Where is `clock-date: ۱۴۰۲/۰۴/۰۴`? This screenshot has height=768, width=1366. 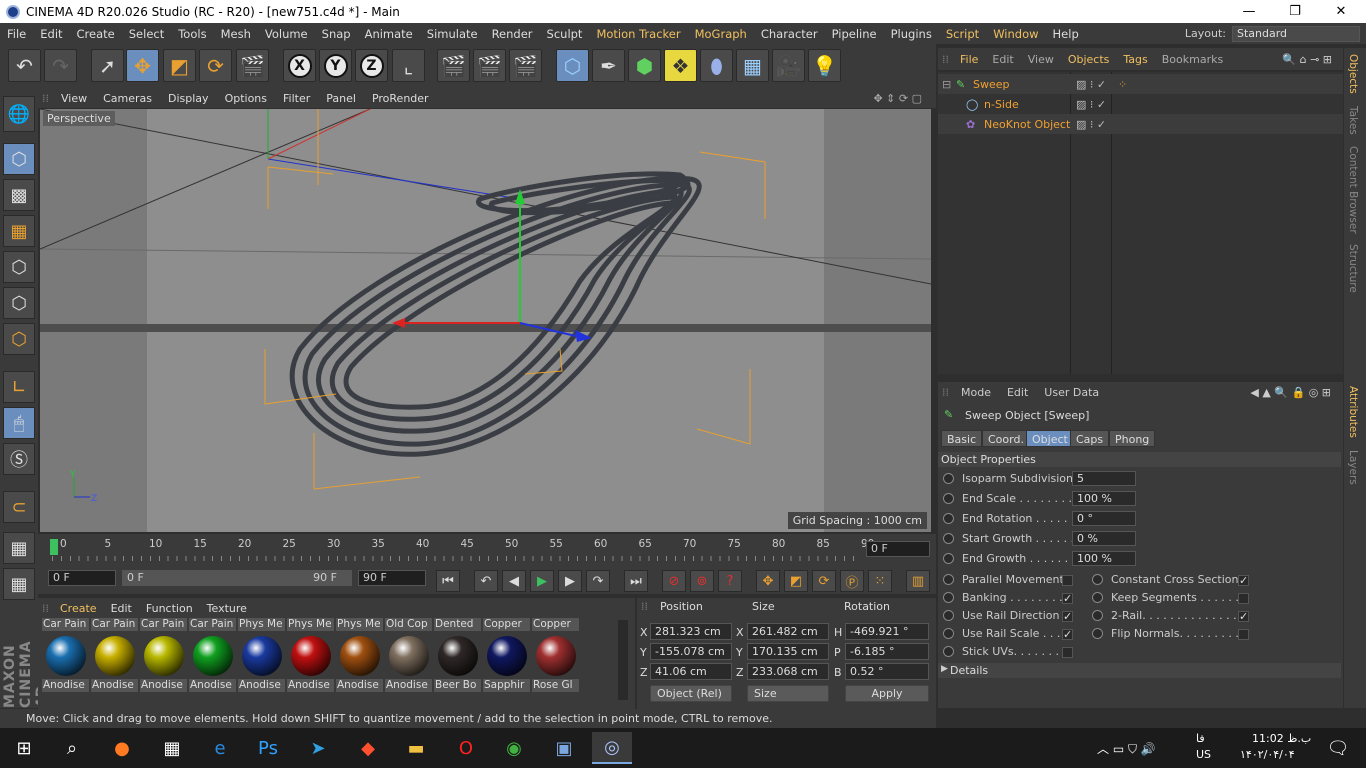 clock-date: ۱۴۰۲/۰۴/۰۴ is located at coordinates (1267, 754).